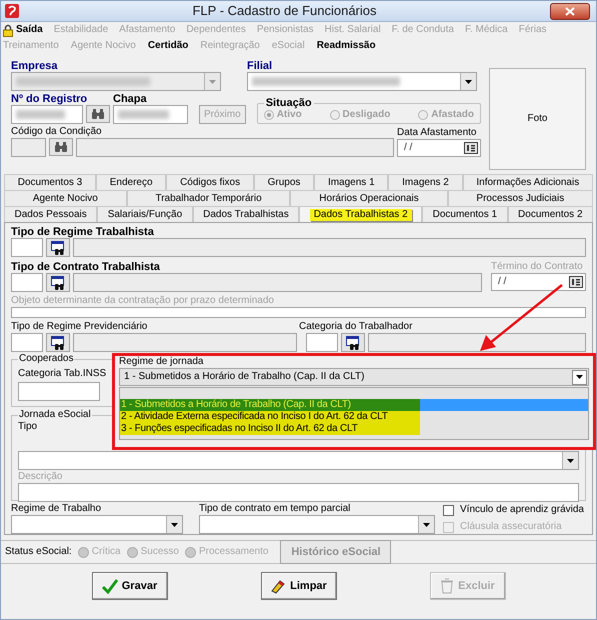  Describe the element at coordinates (210, 182) in the screenshot. I see `tab: Códigos fixos` at that location.